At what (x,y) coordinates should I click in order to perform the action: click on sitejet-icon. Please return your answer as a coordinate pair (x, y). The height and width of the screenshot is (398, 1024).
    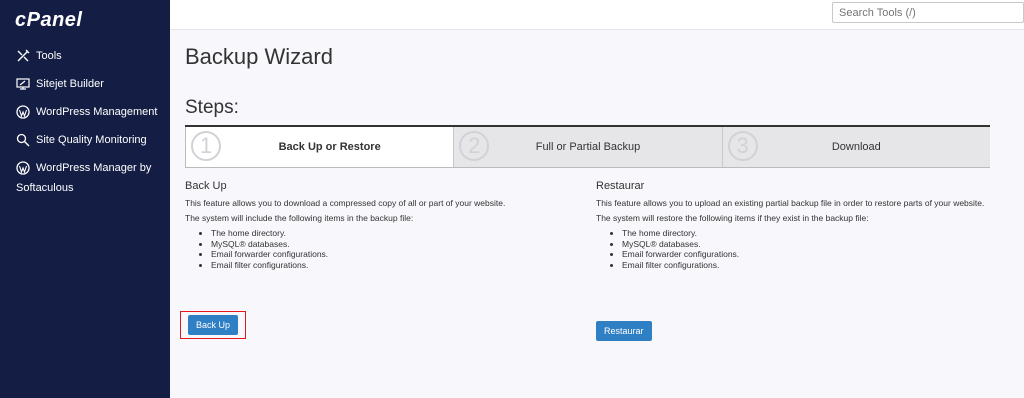
    Looking at the image, I should click on (23, 84).